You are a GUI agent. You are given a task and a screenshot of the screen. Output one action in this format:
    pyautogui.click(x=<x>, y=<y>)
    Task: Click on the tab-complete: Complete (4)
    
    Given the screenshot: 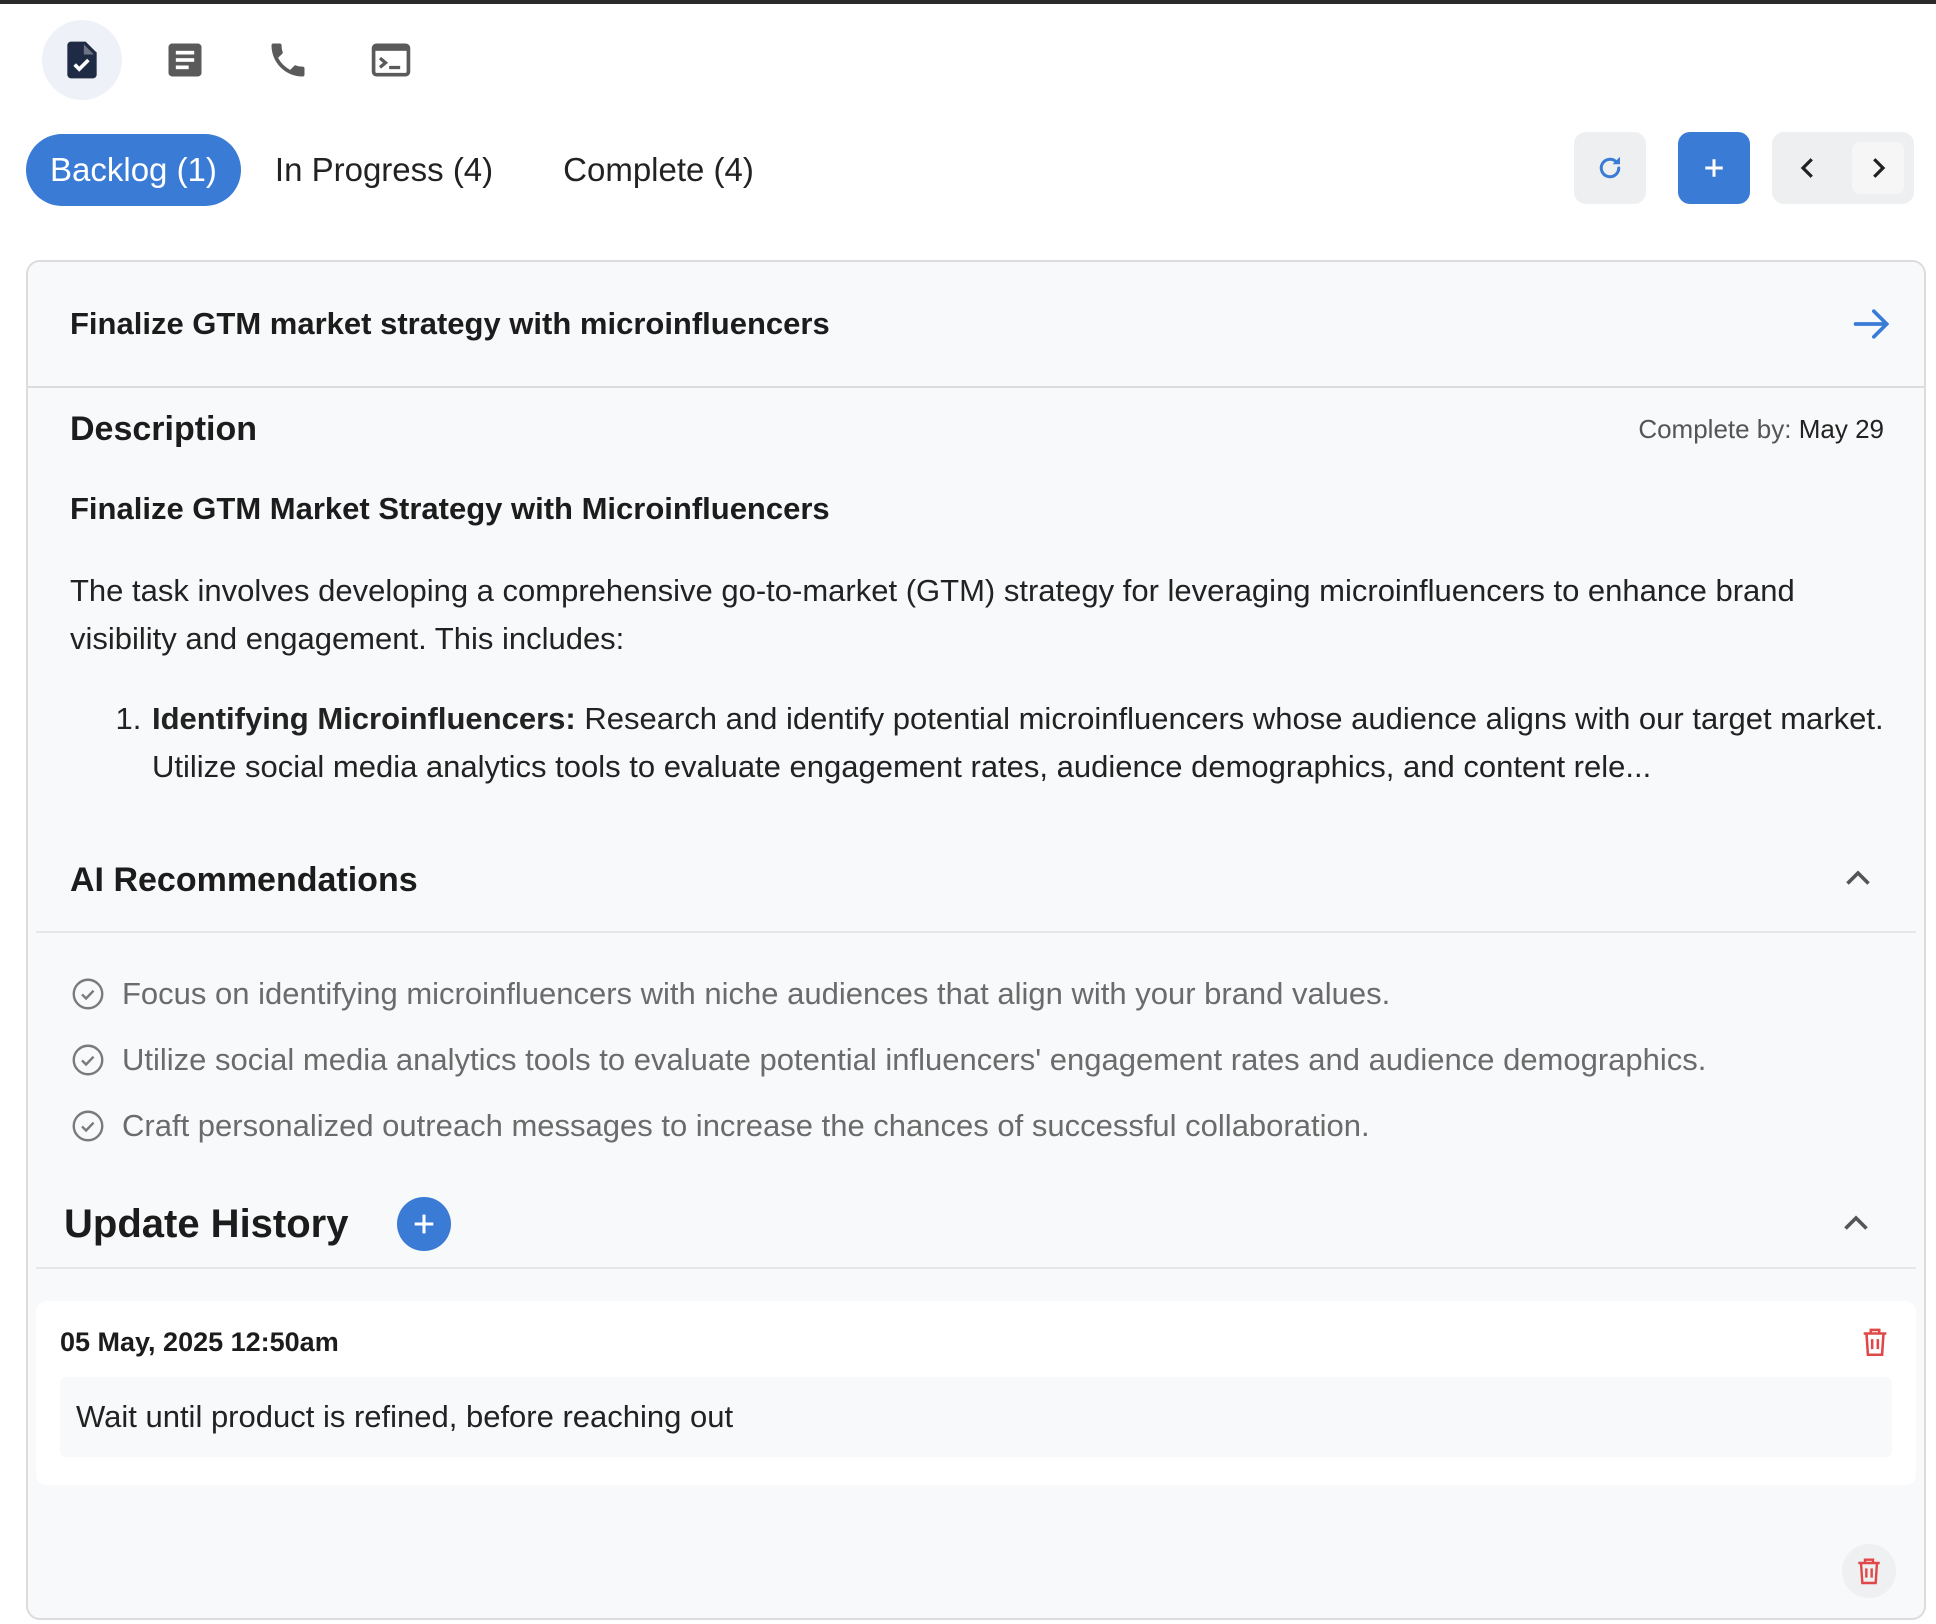 What is the action you would take?
    pyautogui.click(x=658, y=170)
    